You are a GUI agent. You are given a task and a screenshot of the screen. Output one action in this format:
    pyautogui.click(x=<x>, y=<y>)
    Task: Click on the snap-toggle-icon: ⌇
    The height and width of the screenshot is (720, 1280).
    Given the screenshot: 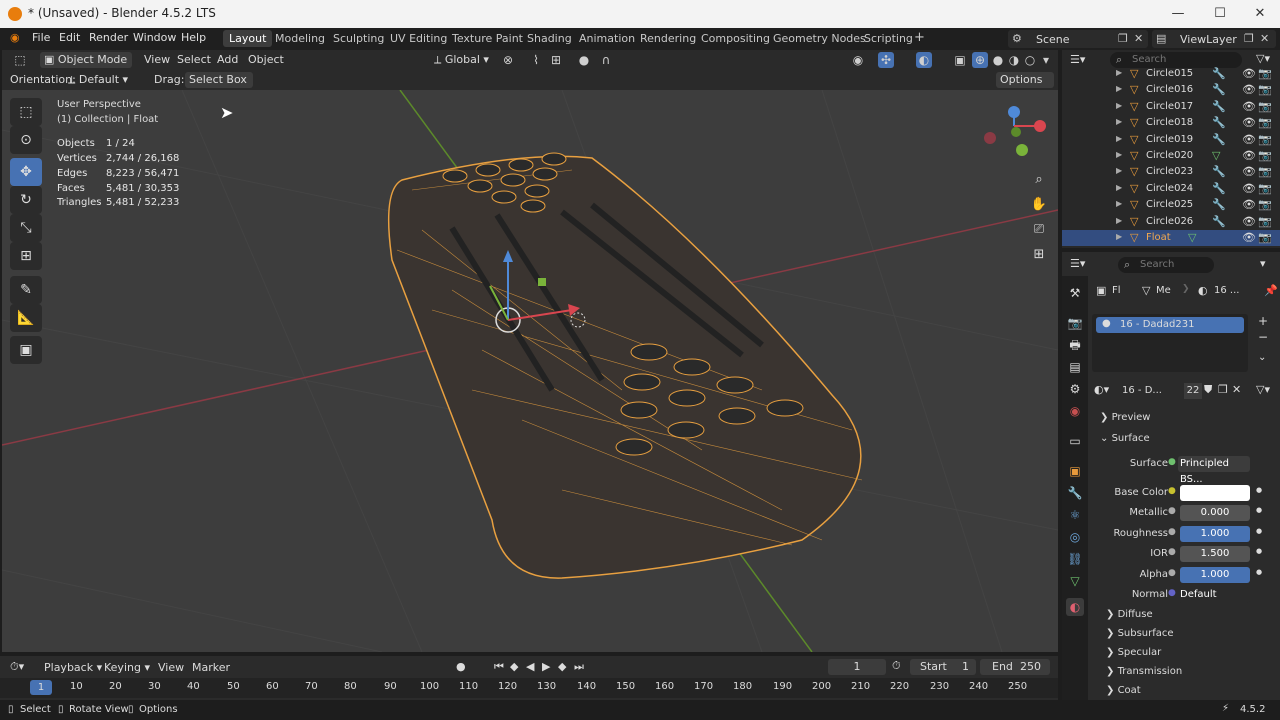 What is the action you would take?
    pyautogui.click(x=536, y=60)
    